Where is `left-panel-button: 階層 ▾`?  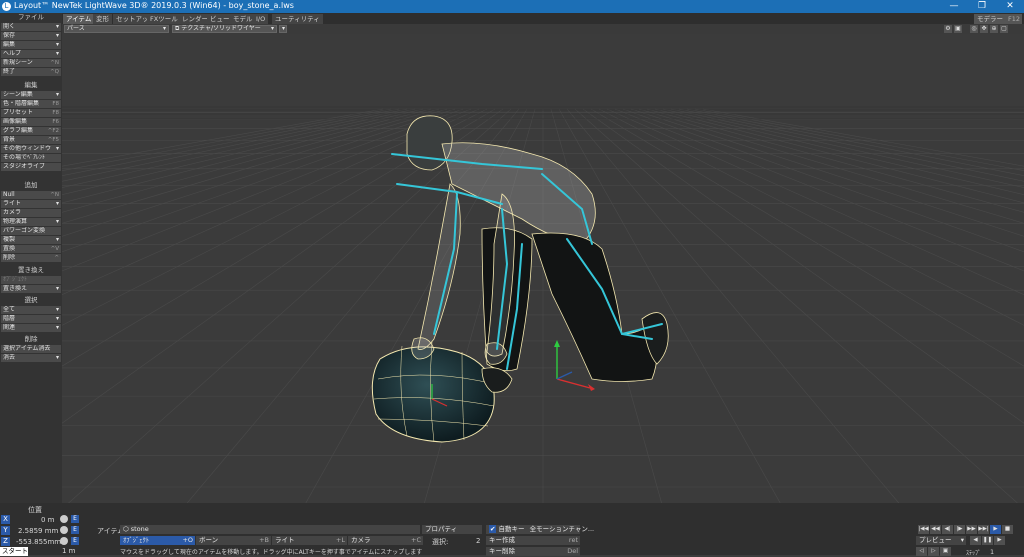 left-panel-button: 階層 ▾ is located at coordinates (31, 319).